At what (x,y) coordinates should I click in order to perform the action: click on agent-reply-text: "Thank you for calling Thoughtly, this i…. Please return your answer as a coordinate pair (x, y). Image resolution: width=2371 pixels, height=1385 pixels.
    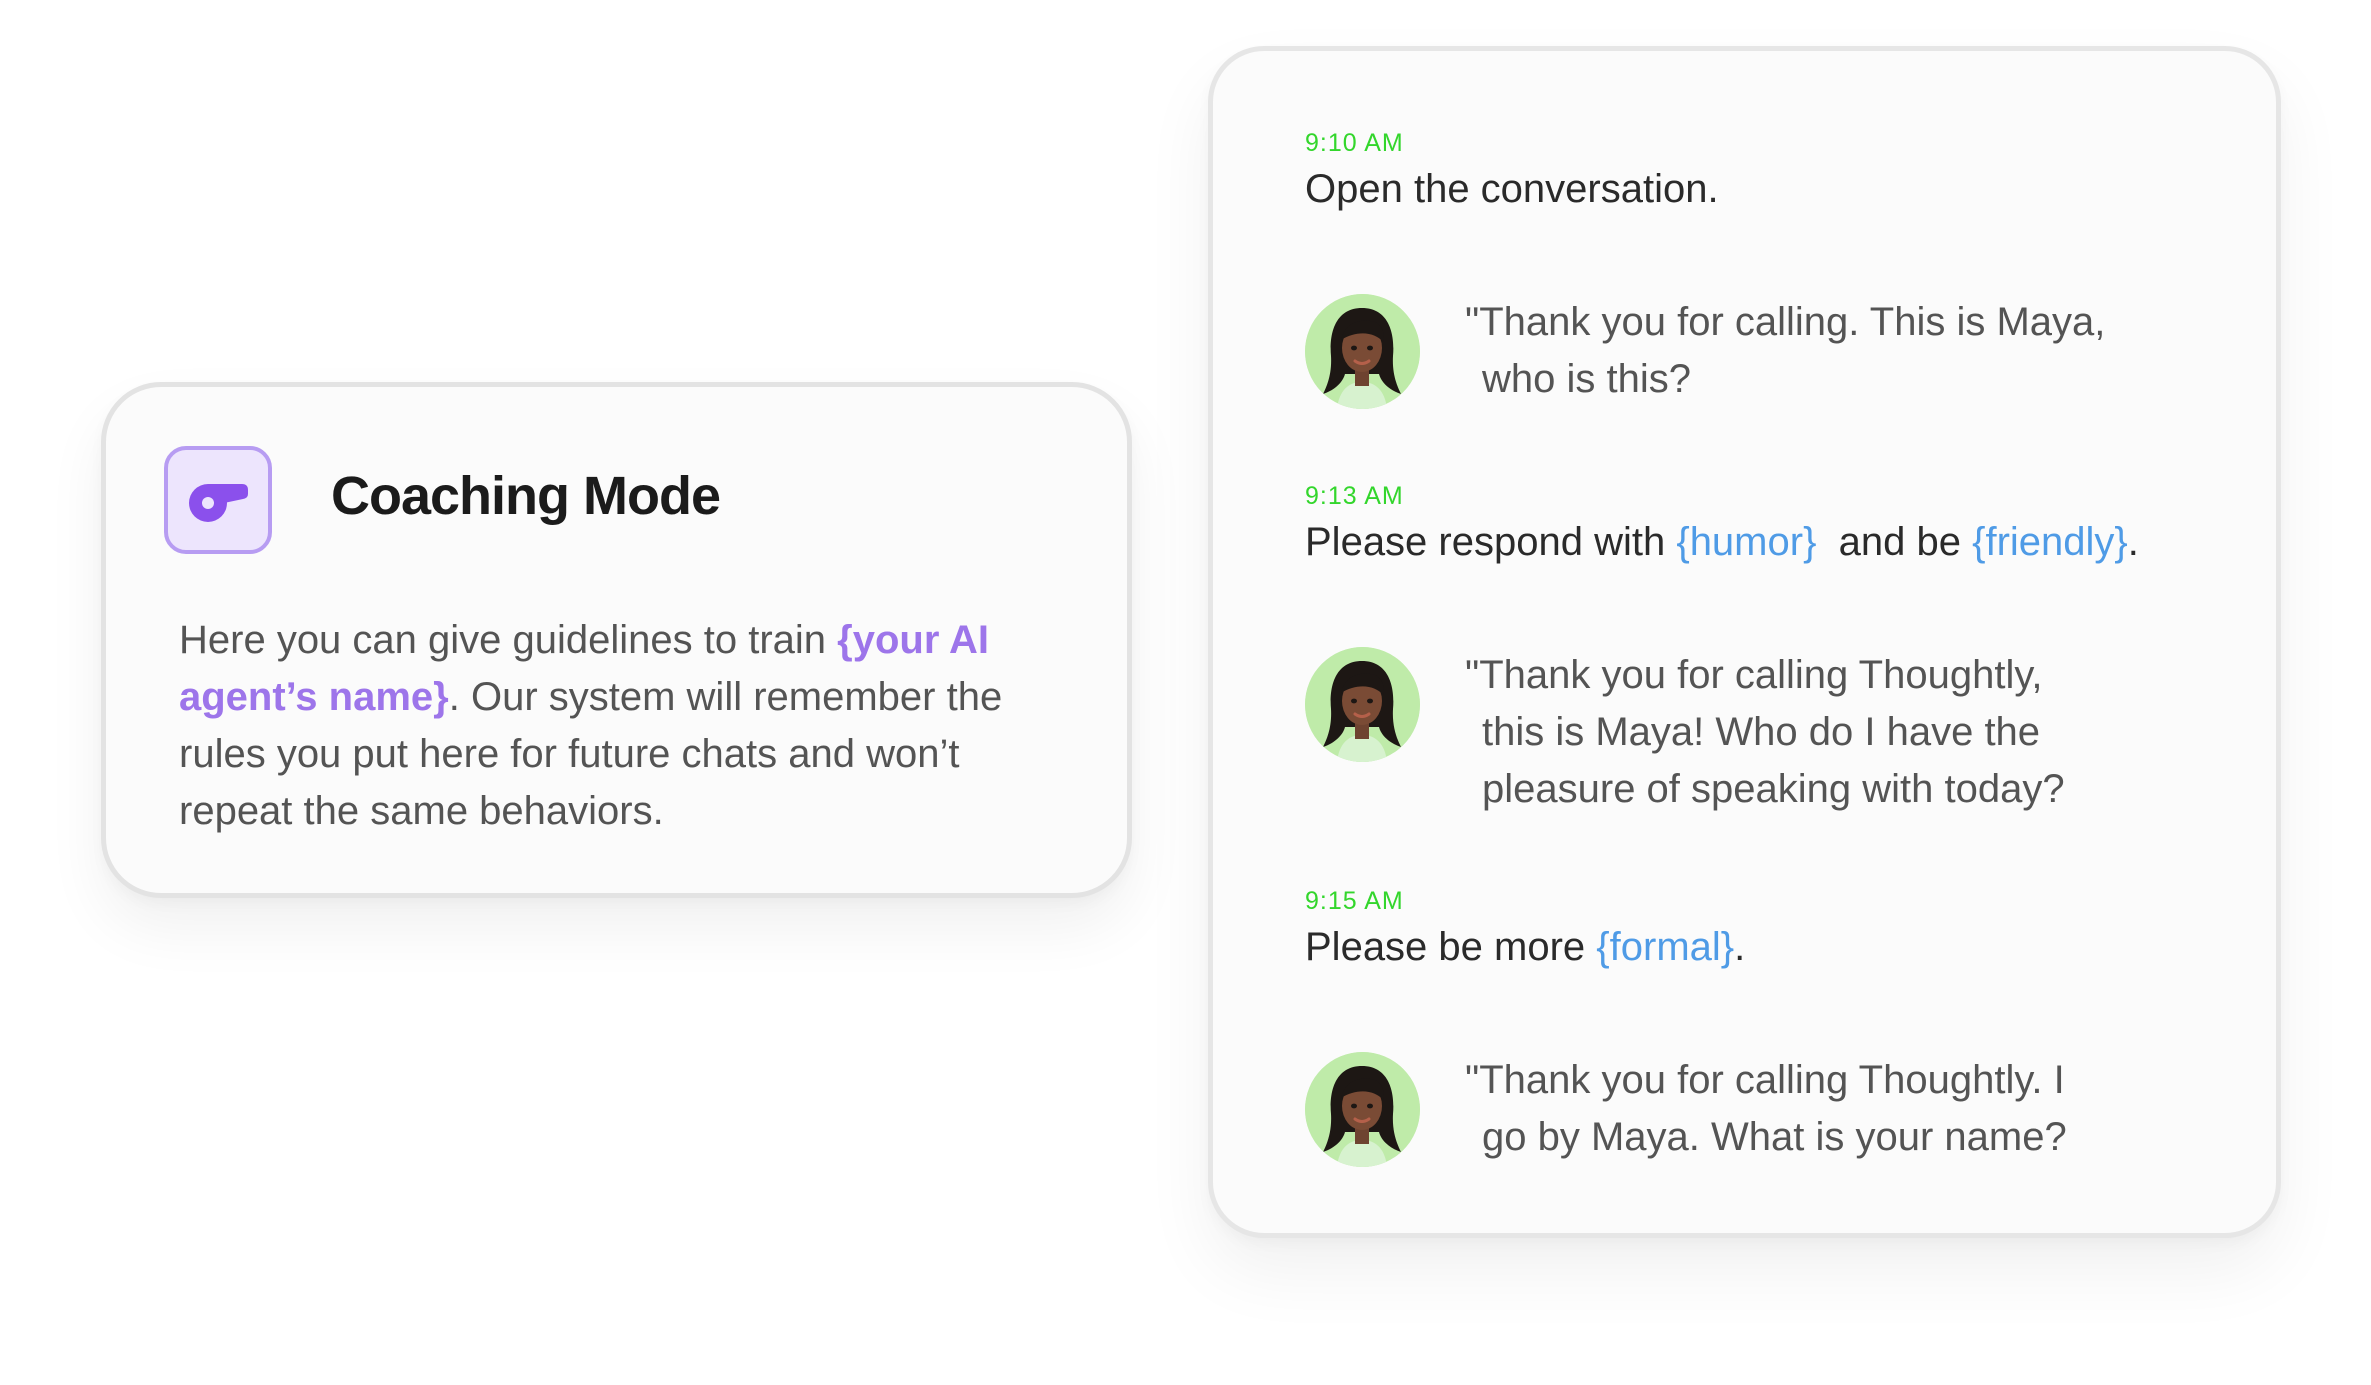
    Looking at the image, I should click on (1855, 732).